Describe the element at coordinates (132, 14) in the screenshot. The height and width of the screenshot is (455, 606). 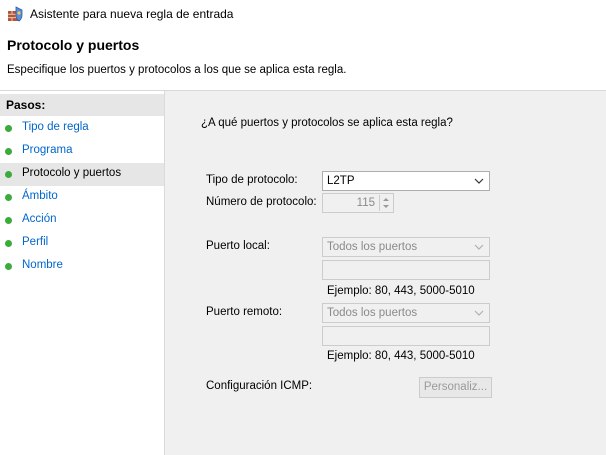
I see `window-title: Asistente para nueva regla de entrada` at that location.